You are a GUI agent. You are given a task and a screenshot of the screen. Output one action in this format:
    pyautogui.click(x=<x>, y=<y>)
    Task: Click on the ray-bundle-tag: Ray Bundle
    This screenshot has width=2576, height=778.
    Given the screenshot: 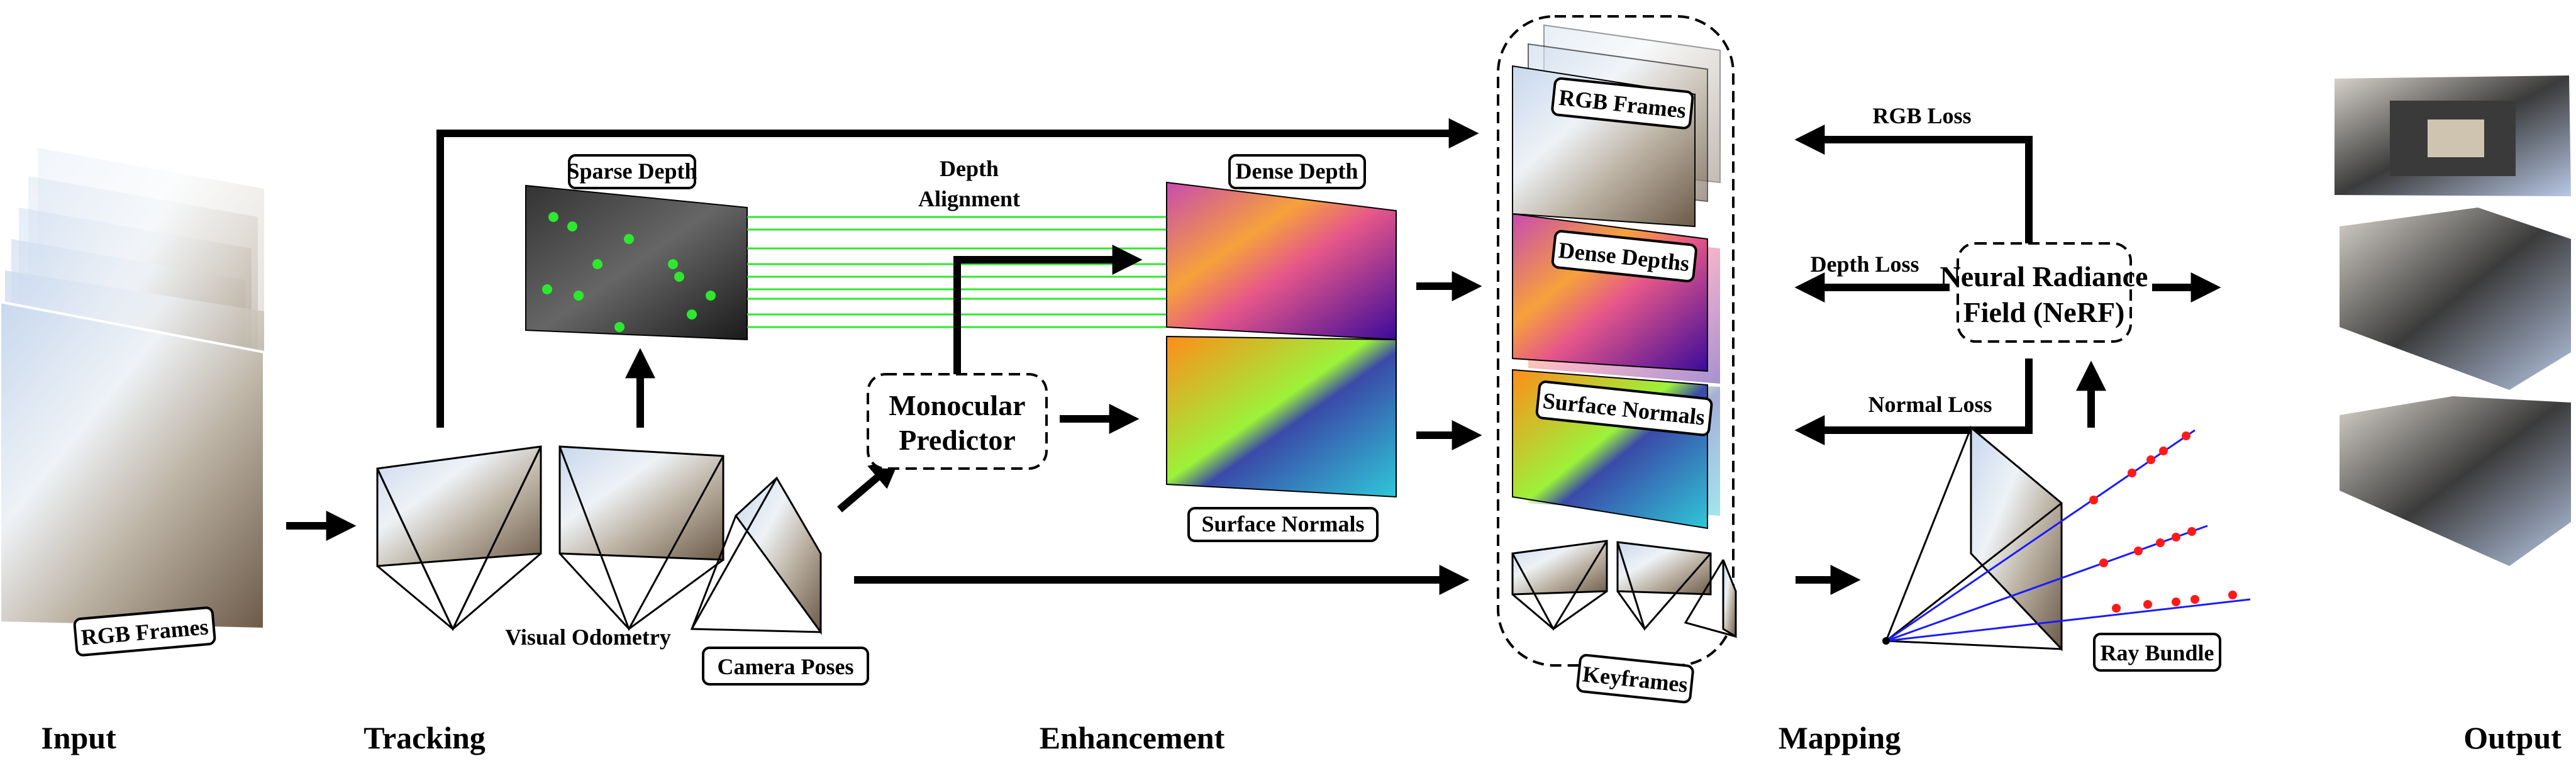 What is the action you would take?
    pyautogui.click(x=2157, y=653)
    